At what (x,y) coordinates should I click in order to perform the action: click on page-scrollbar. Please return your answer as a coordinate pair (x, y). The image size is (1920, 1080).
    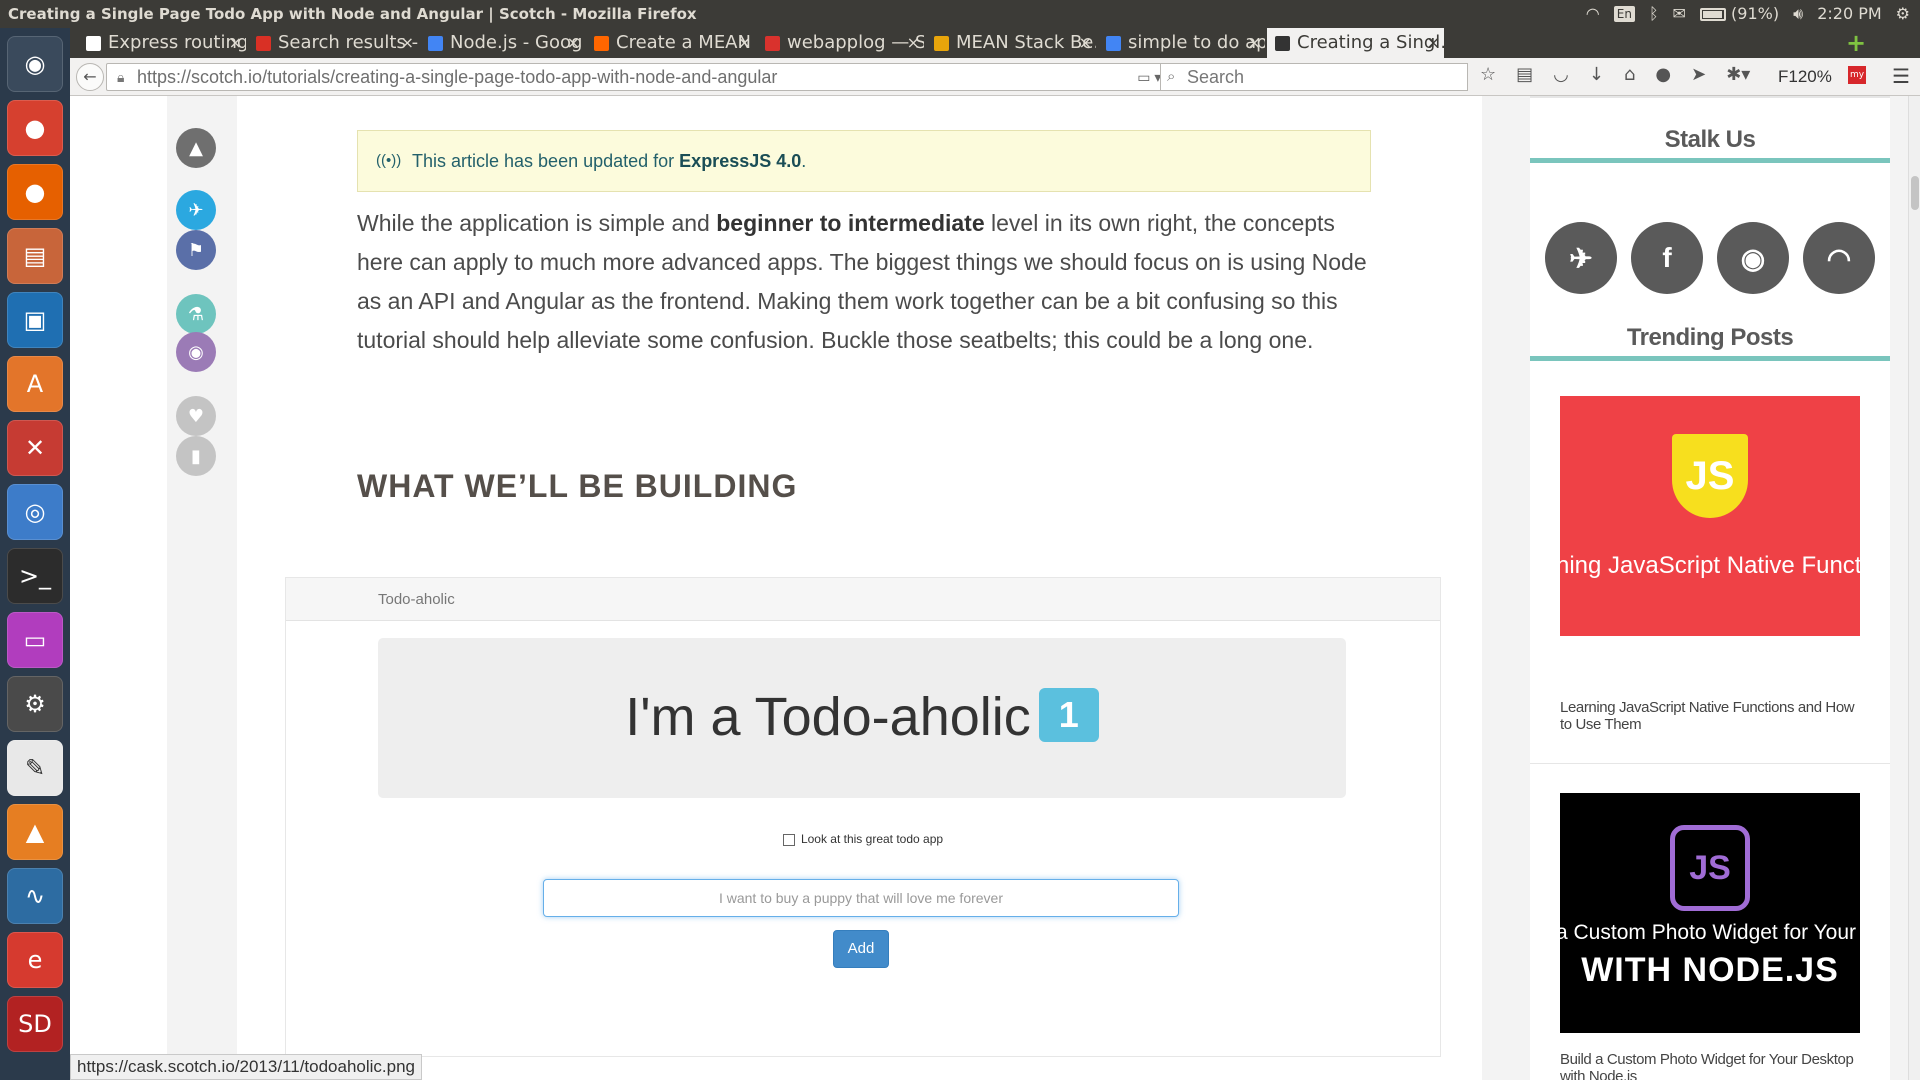
    Looking at the image, I should click on (1914, 588).